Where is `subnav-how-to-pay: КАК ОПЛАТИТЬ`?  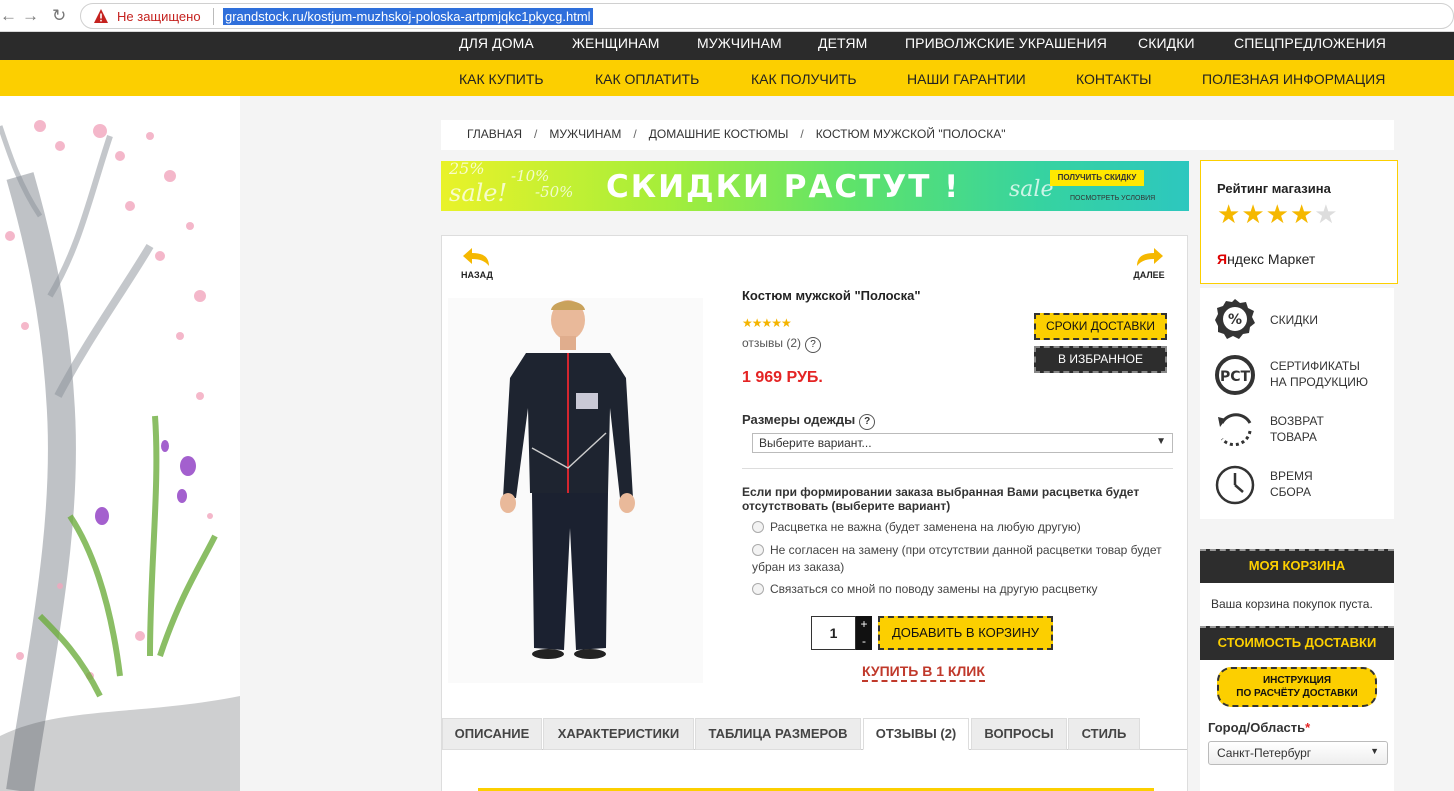
subnav-how-to-pay: КАК ОПЛАТИТЬ is located at coordinates (647, 79).